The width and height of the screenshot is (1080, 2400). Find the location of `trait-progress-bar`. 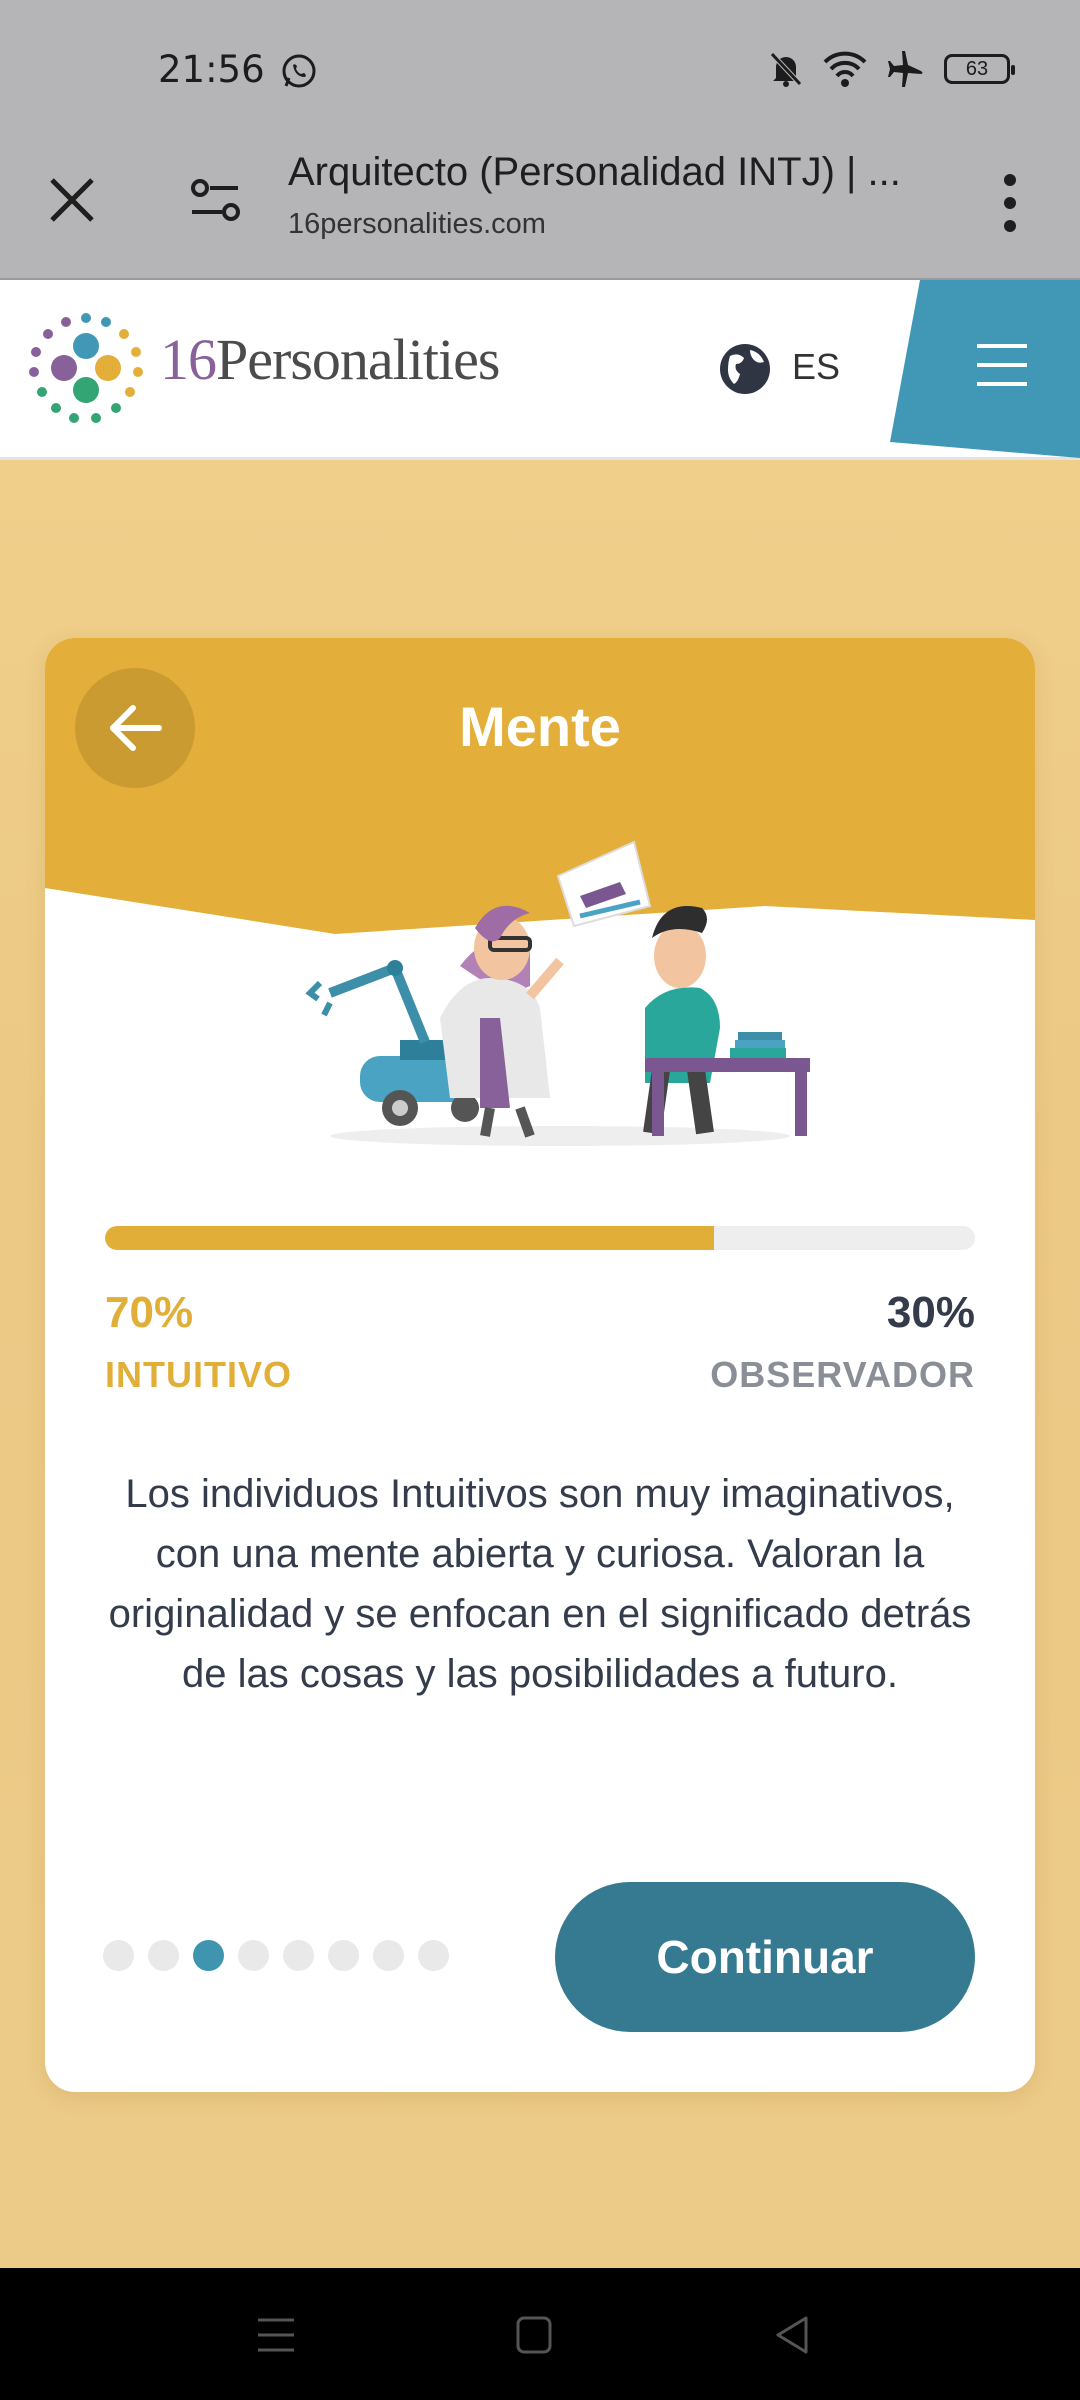

trait-progress-bar is located at coordinates (540, 1238).